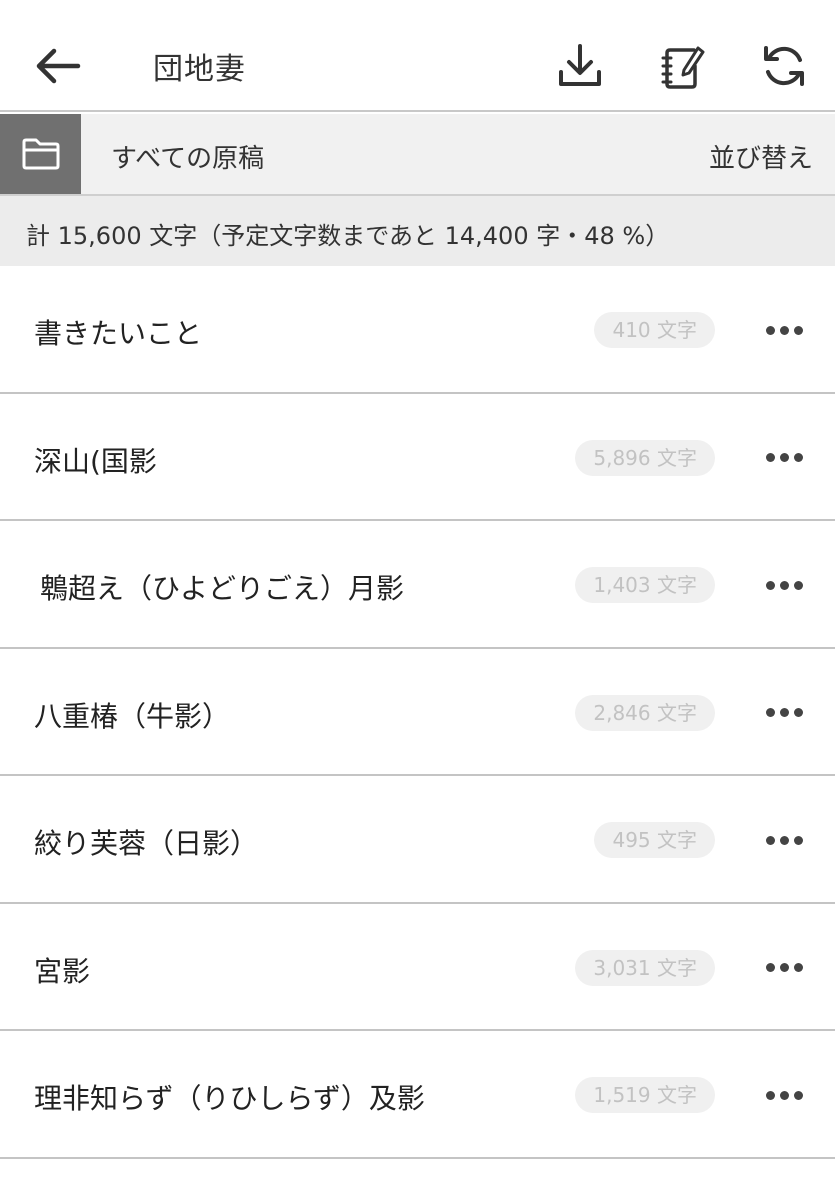 The image size is (835, 1200). Describe the element at coordinates (222, 588) in the screenshot. I see `manuscript-title: 鵯超え（ひよどりごえ）月影` at that location.